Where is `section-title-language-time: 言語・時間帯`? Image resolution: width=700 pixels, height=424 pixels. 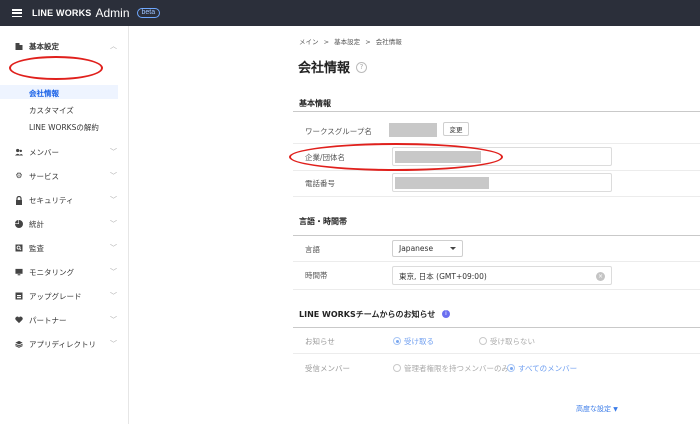
section-title-language-time: 言語・時間帯 is located at coordinates (323, 221).